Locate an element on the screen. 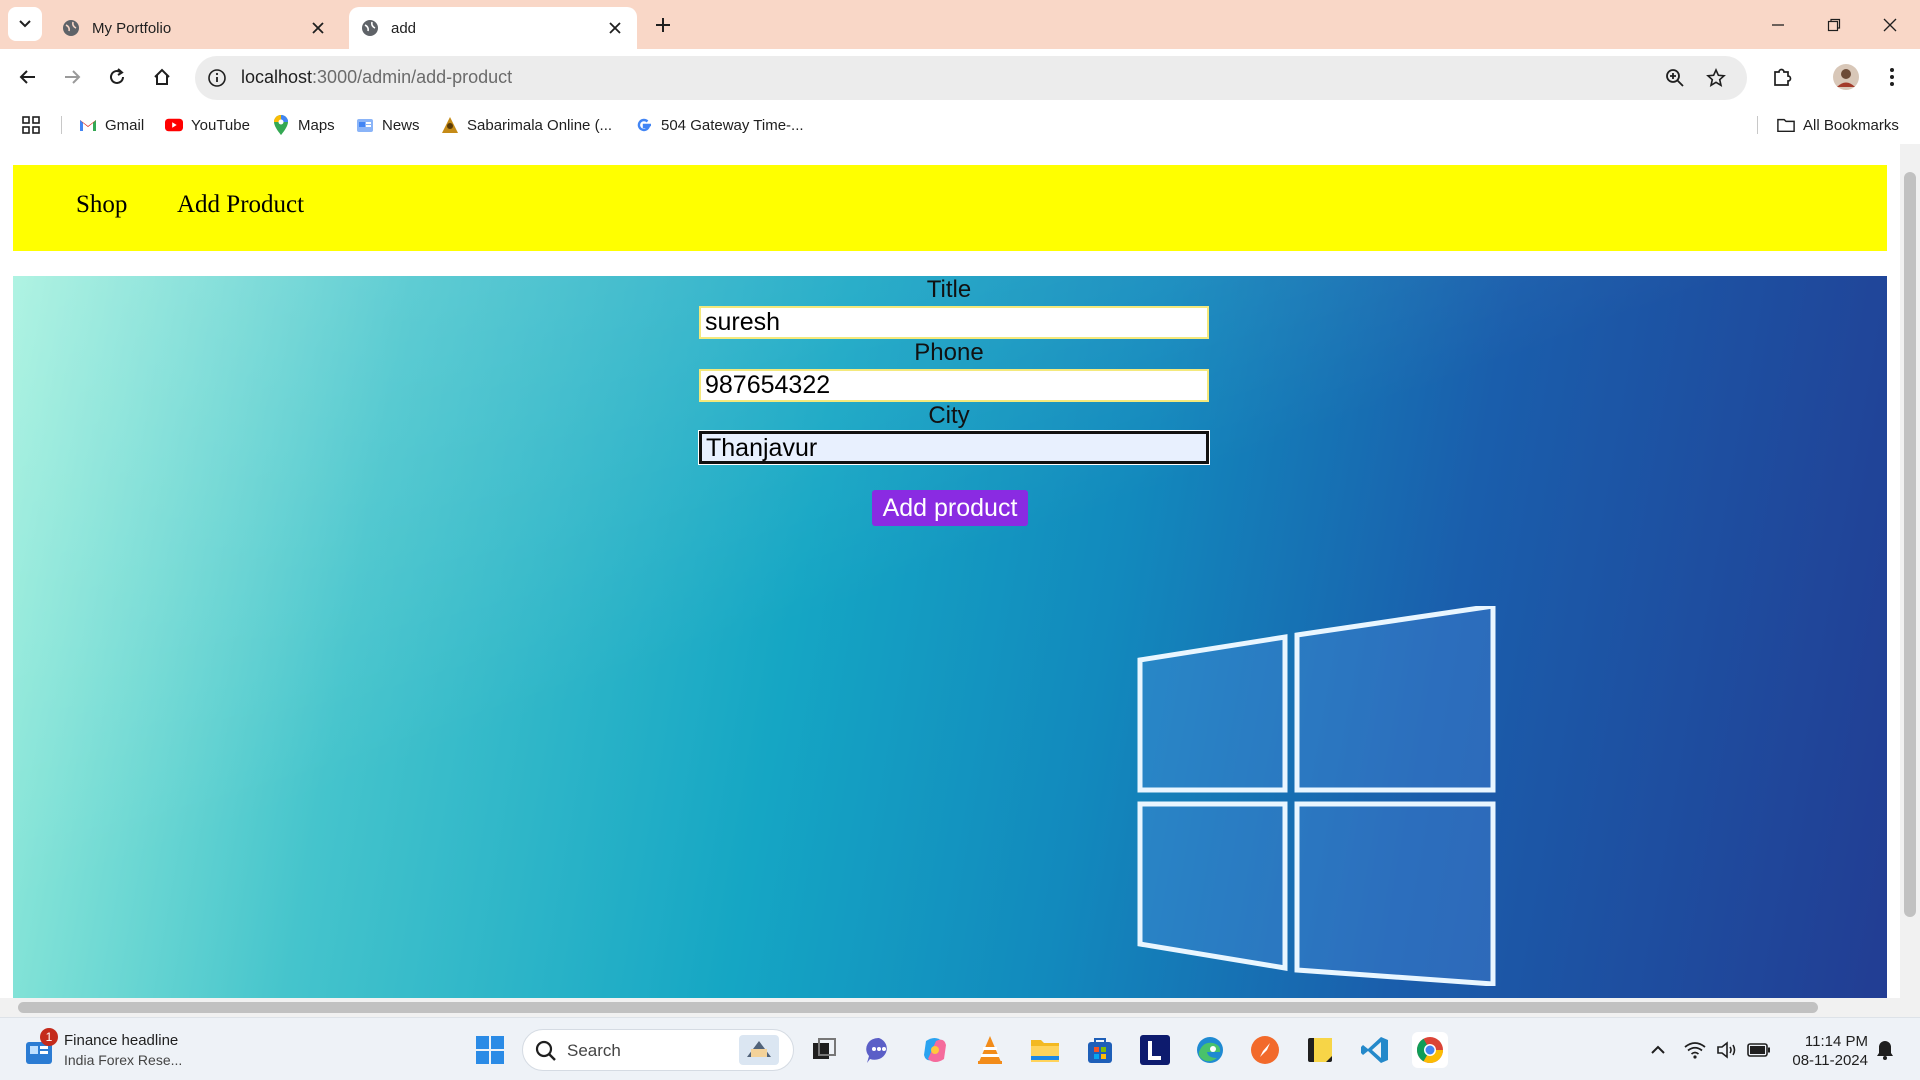  address-bar: localhost:3000/admin/add-product is located at coordinates (971, 78).